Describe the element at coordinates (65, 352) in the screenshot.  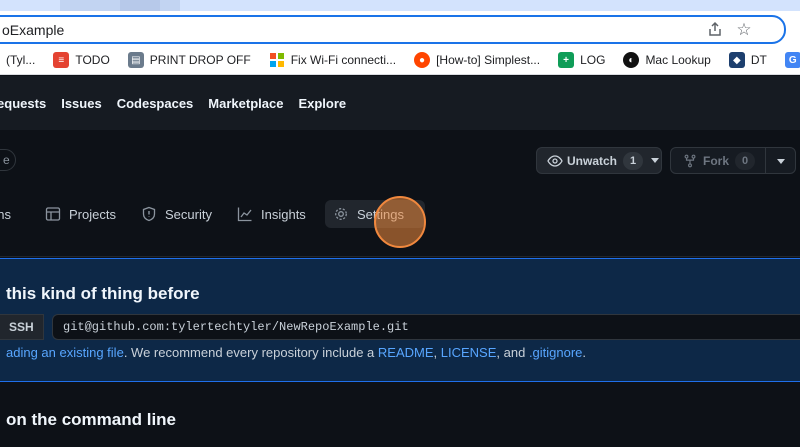
I see `upload-file-link: ading an existing file` at that location.